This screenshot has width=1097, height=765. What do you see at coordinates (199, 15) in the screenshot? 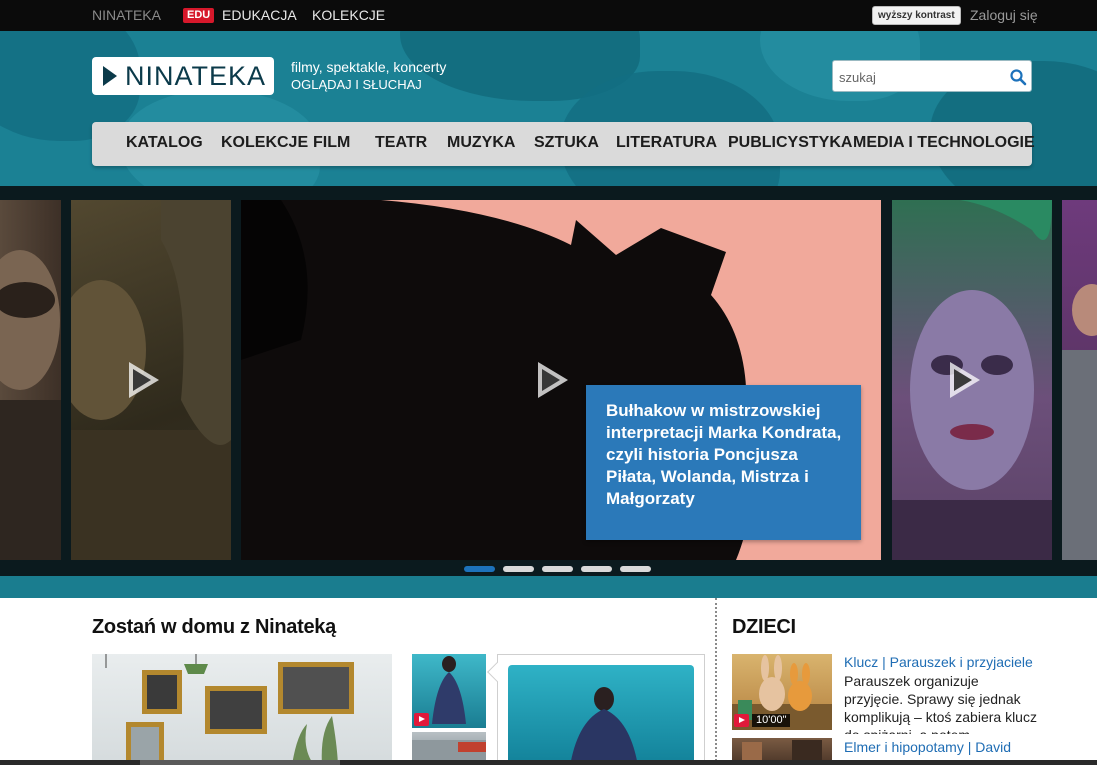
I see `edu-badge: EDU` at bounding box center [199, 15].